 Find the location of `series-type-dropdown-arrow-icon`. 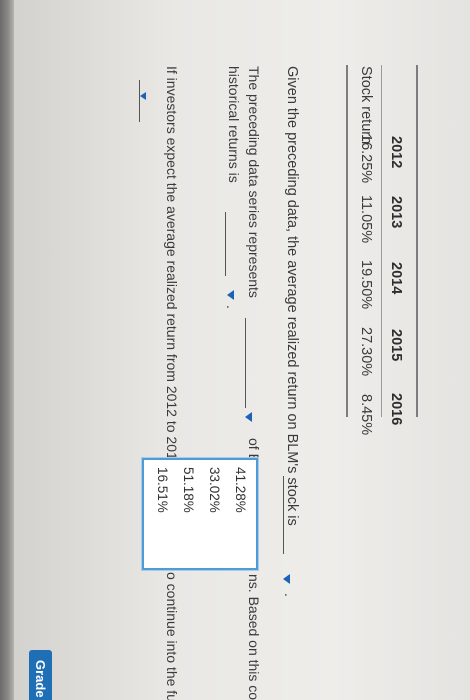

series-type-dropdown-arrow-icon is located at coordinates (248, 417).